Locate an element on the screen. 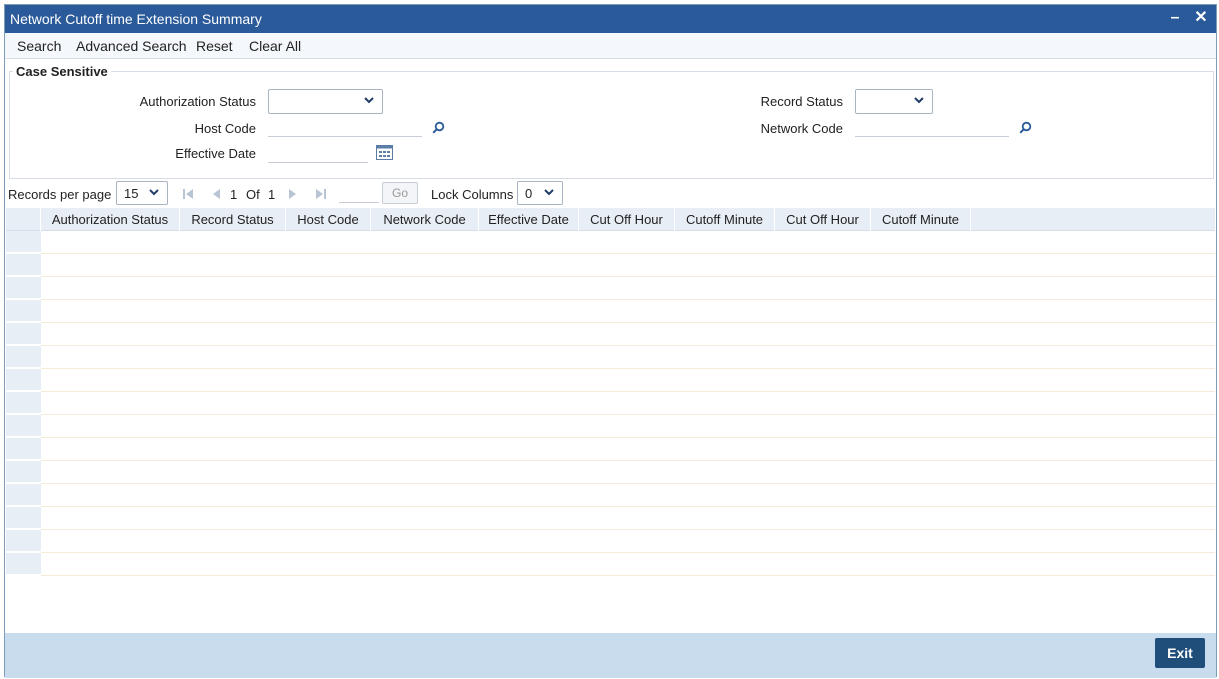  clear-all-button: Clear All is located at coordinates (275, 46).